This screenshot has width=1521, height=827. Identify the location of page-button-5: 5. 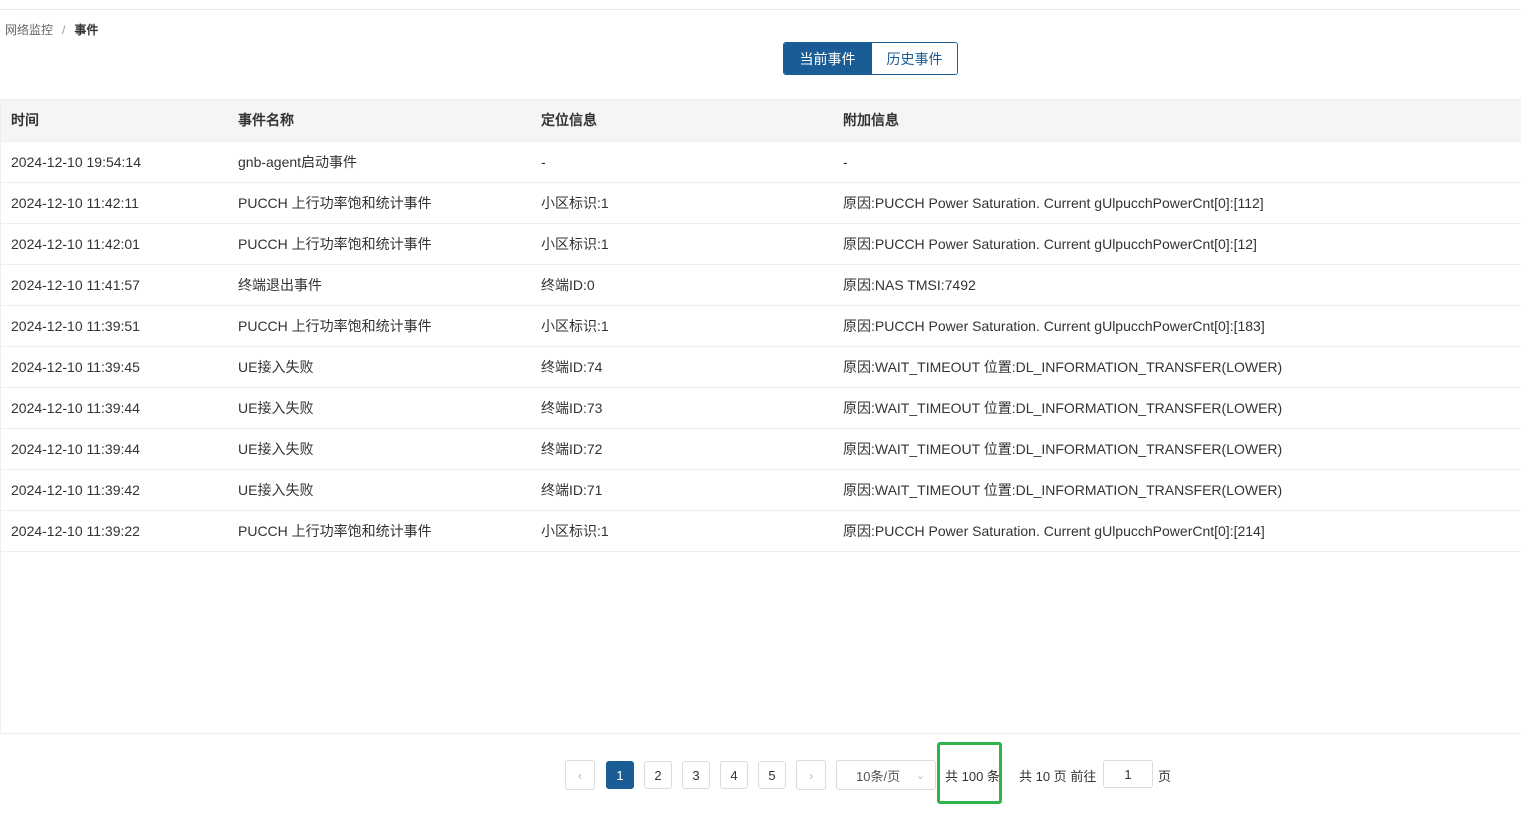
(772, 775).